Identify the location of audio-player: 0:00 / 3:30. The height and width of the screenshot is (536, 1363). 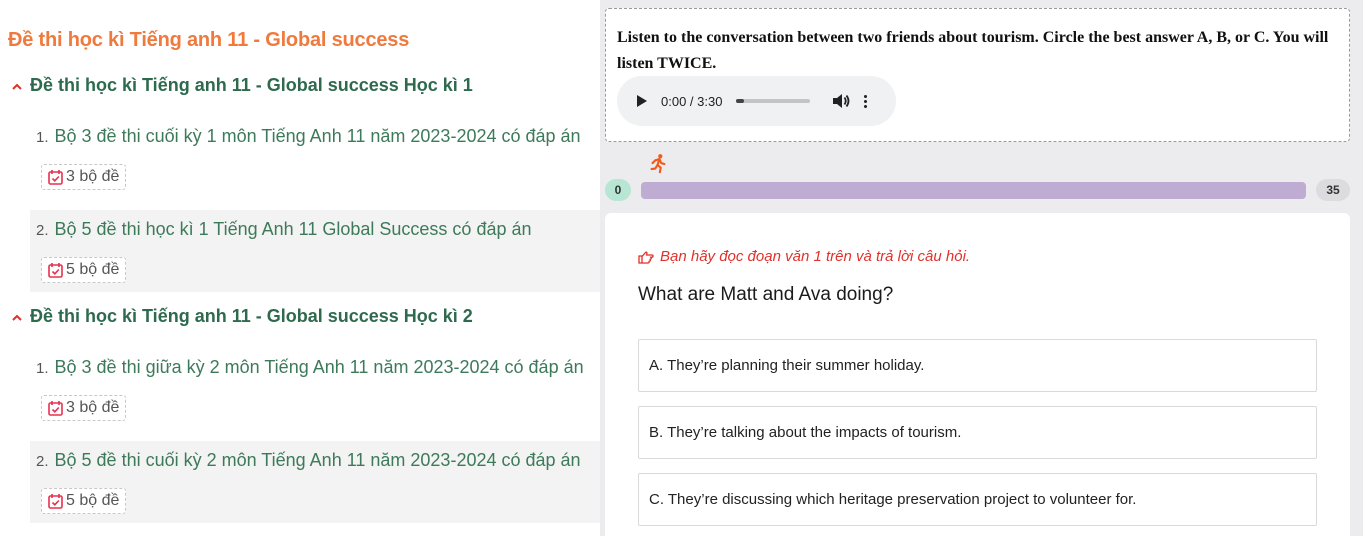
(756, 101).